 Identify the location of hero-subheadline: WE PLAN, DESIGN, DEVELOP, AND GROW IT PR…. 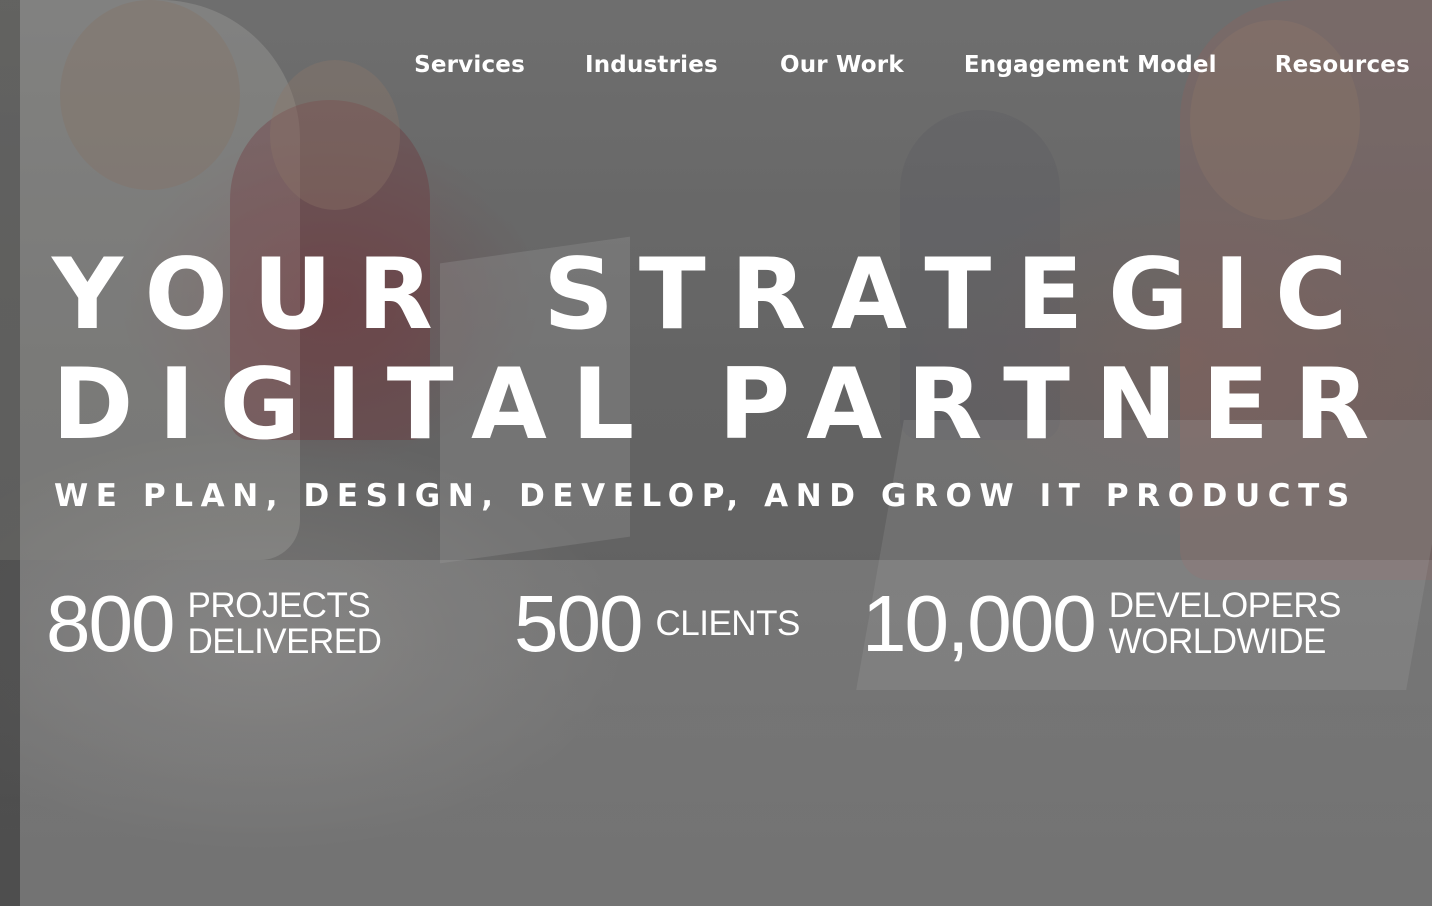
(705, 496).